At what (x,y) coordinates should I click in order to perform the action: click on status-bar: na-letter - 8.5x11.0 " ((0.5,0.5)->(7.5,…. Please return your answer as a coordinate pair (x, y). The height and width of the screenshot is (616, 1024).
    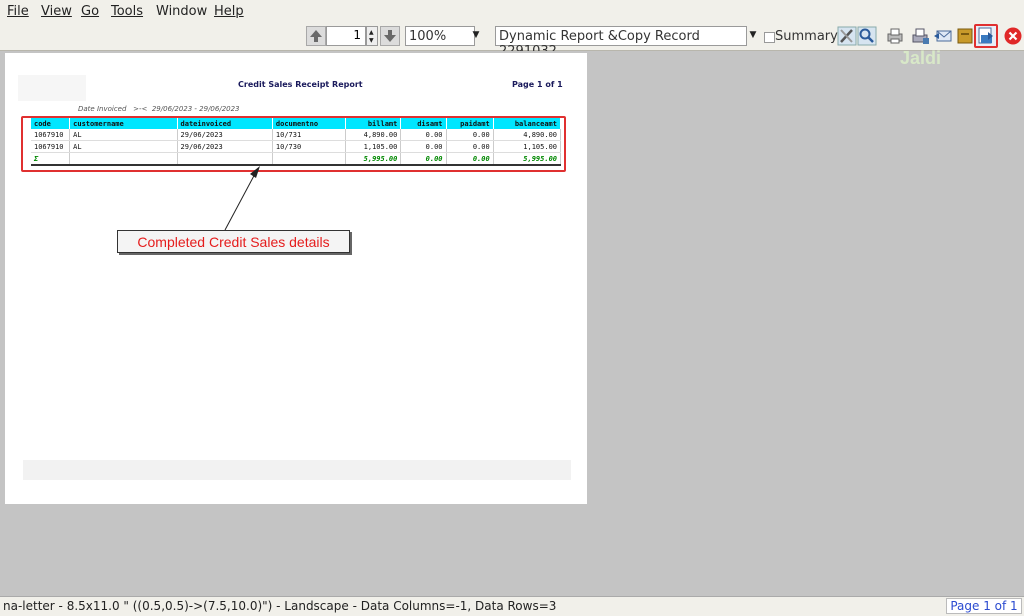
    Looking at the image, I should click on (512, 606).